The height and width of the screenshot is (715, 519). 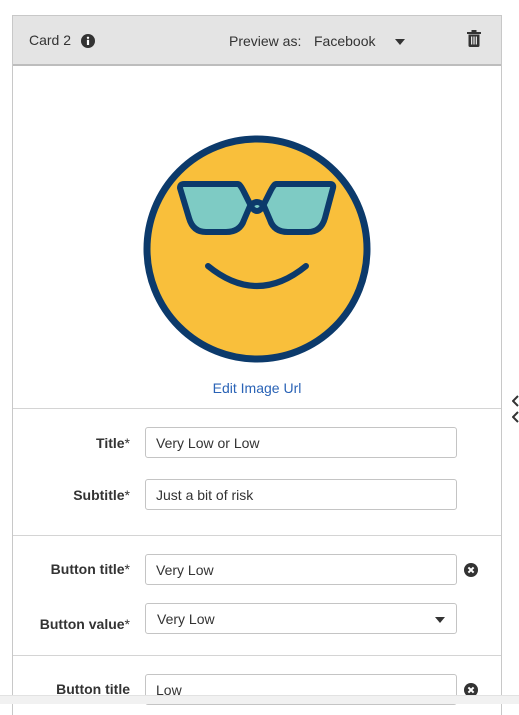 I want to click on trash-icon, so click(x=474, y=38).